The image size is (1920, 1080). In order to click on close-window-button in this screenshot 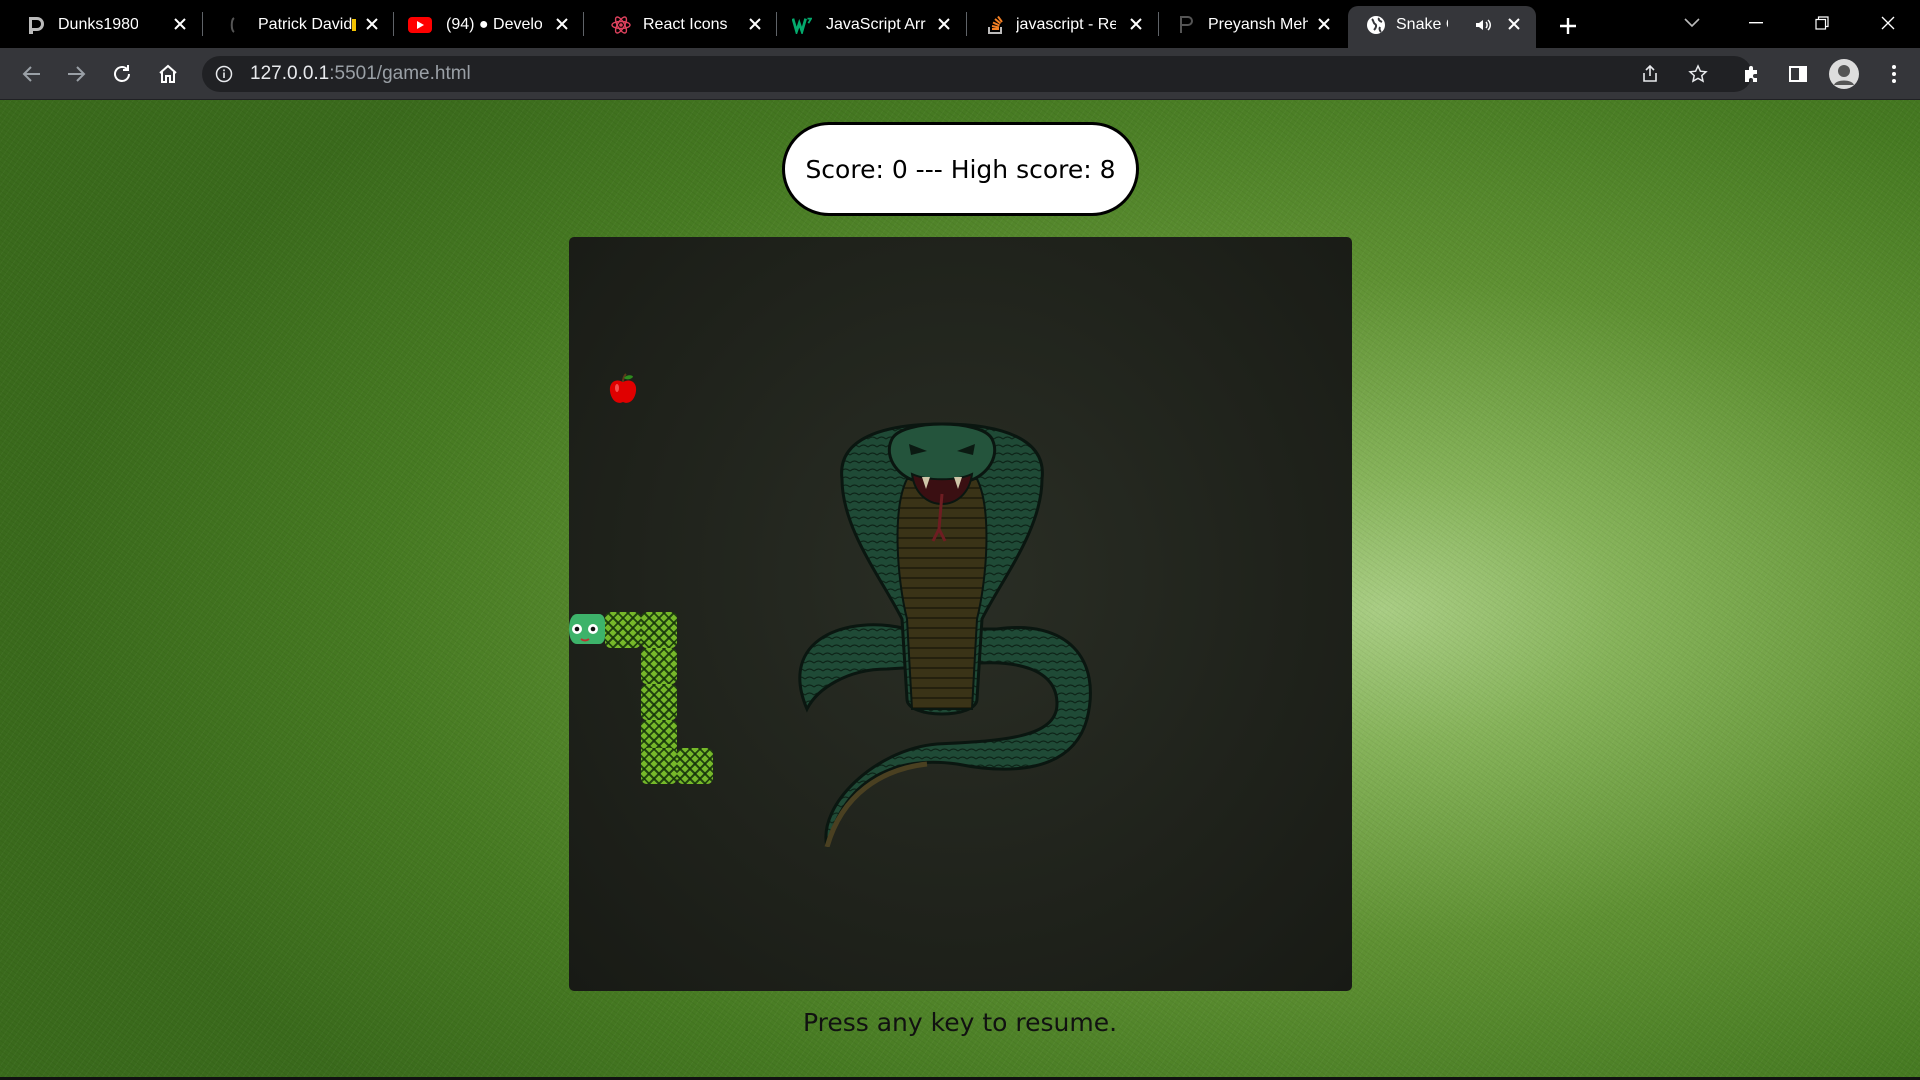, I will do `click(1888, 23)`.